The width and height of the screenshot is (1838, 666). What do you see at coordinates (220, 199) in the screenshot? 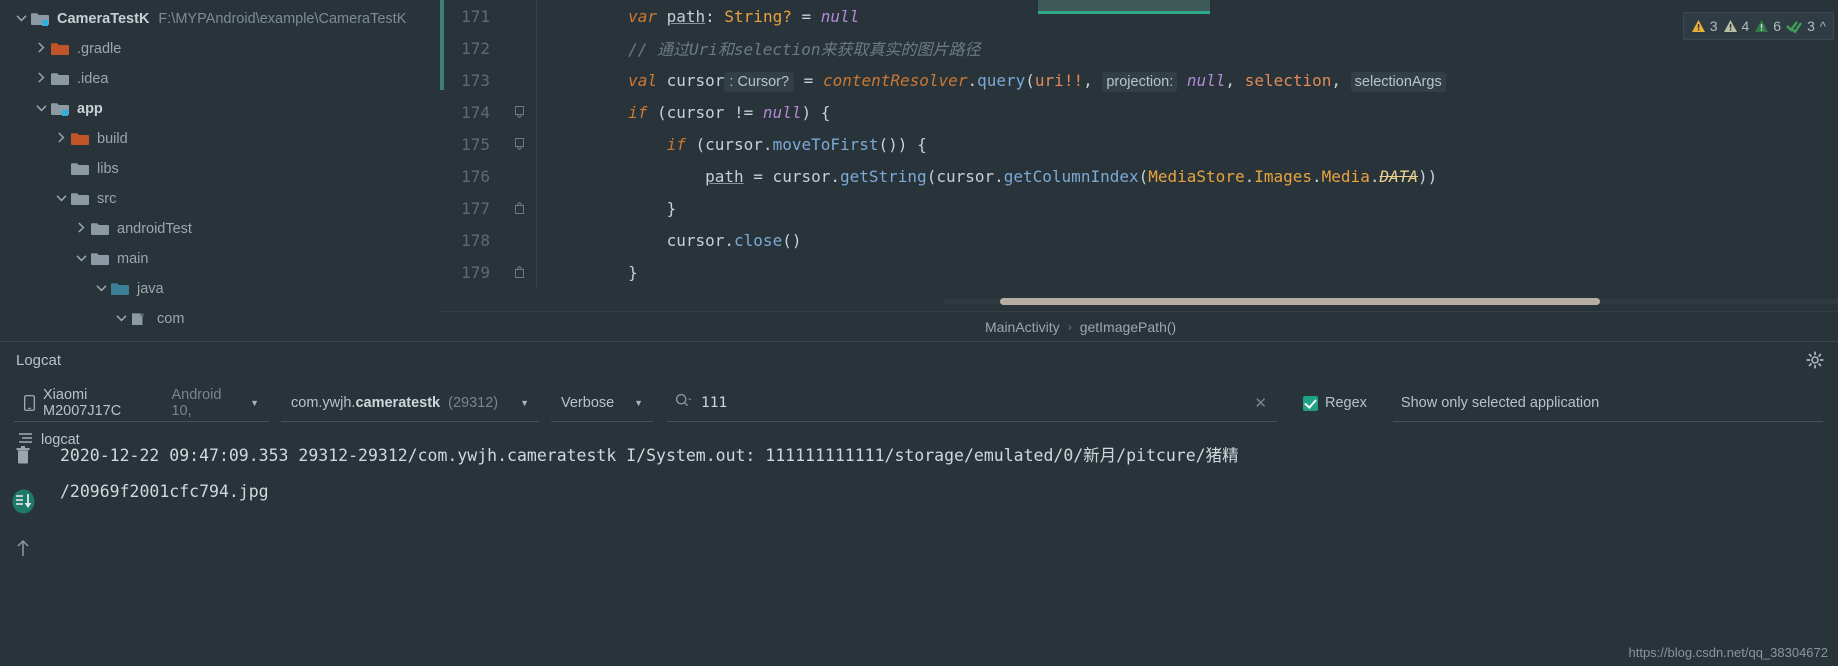
I see `tree-item-src: src` at bounding box center [220, 199].